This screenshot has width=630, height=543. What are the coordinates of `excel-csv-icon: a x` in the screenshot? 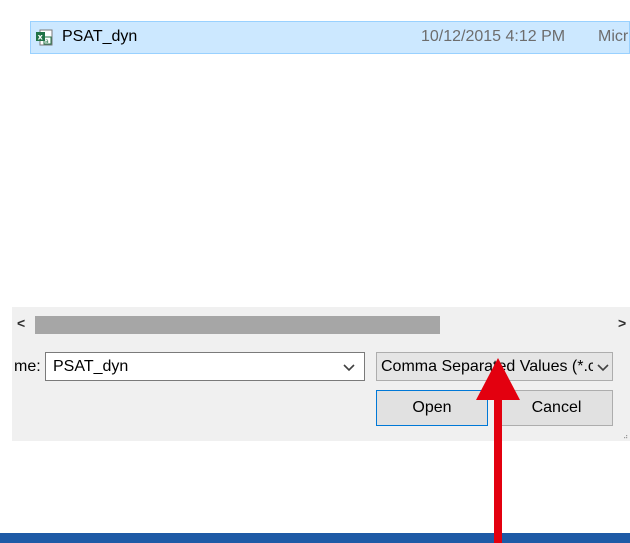 It's located at (44, 37).